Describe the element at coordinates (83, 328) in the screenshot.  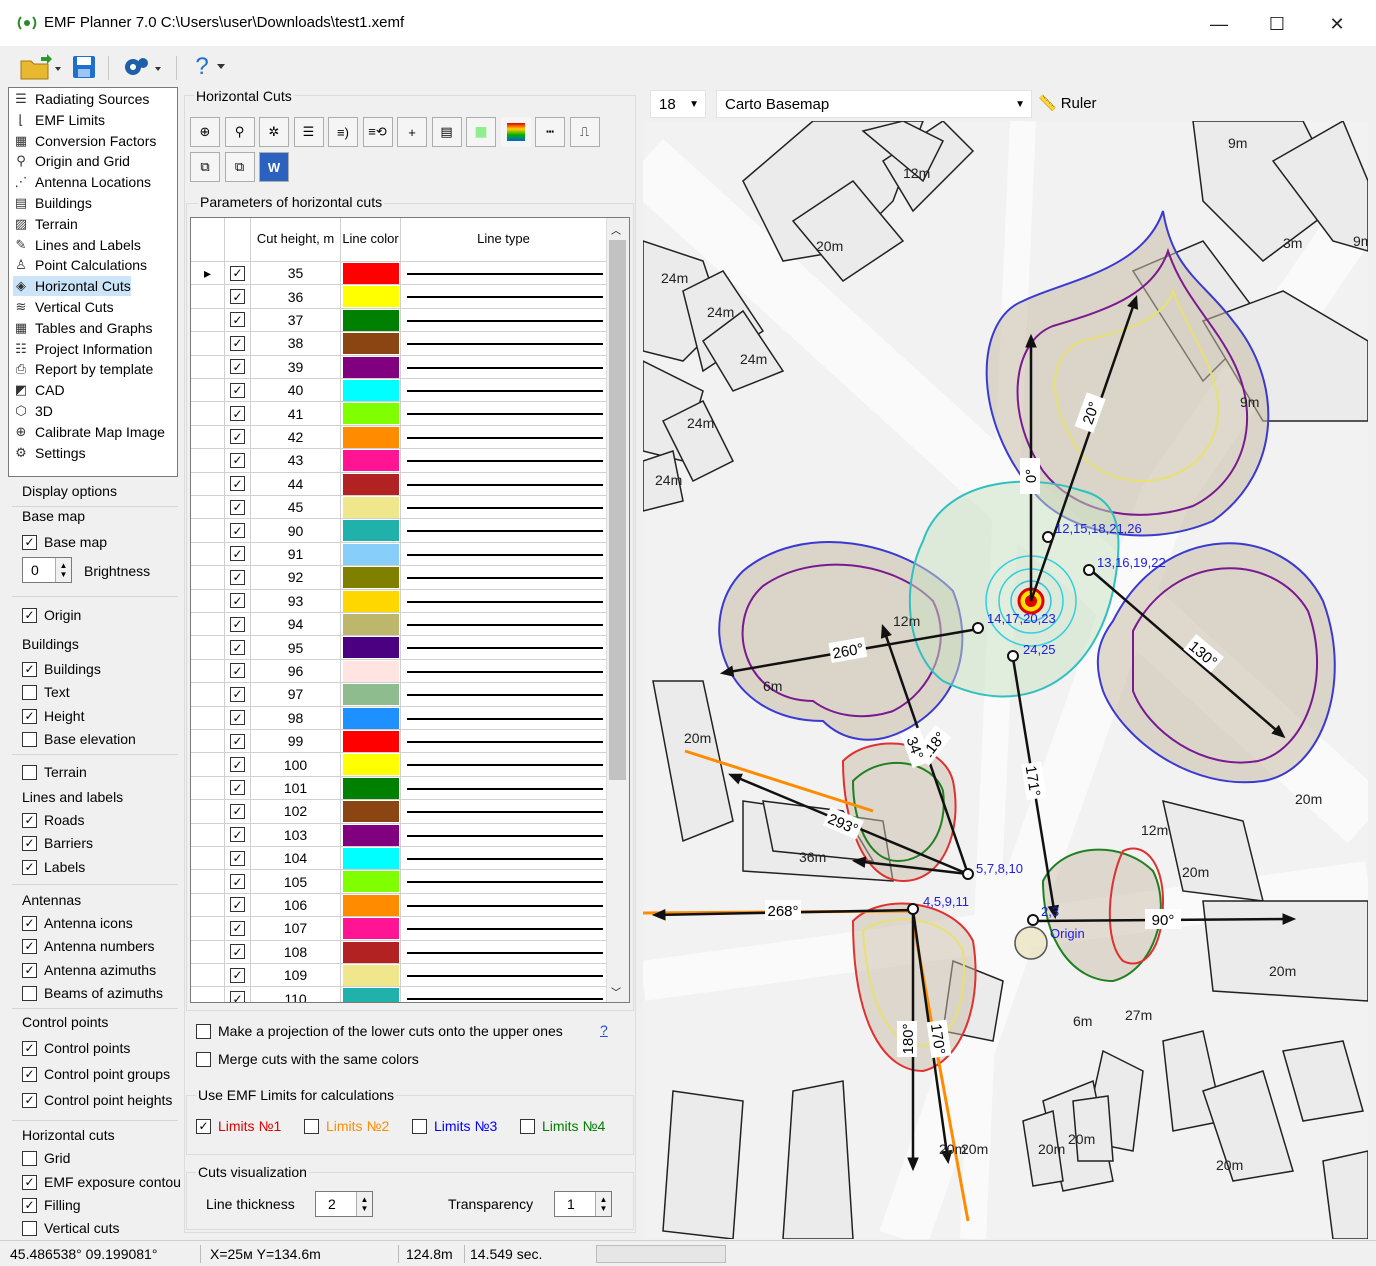
I see `nav-item: ▦ Tables and Graphs` at that location.